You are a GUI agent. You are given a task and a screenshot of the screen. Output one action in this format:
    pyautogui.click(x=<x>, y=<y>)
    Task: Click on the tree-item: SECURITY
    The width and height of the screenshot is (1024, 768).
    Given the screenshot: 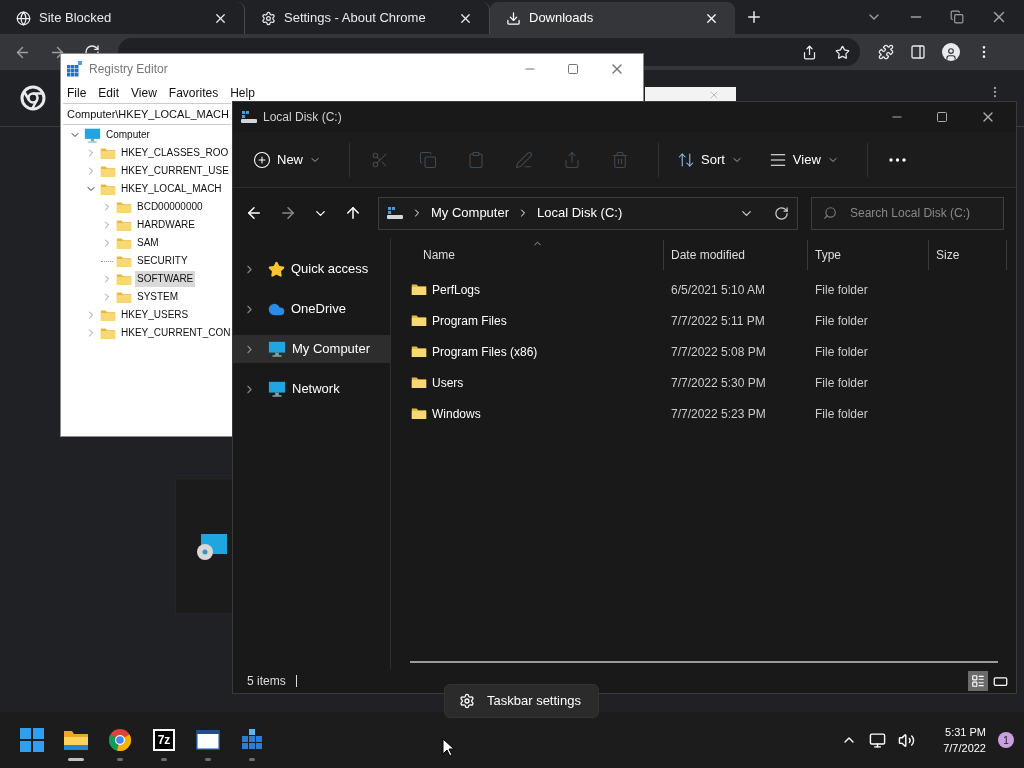 What is the action you would take?
    pyautogui.click(x=162, y=261)
    